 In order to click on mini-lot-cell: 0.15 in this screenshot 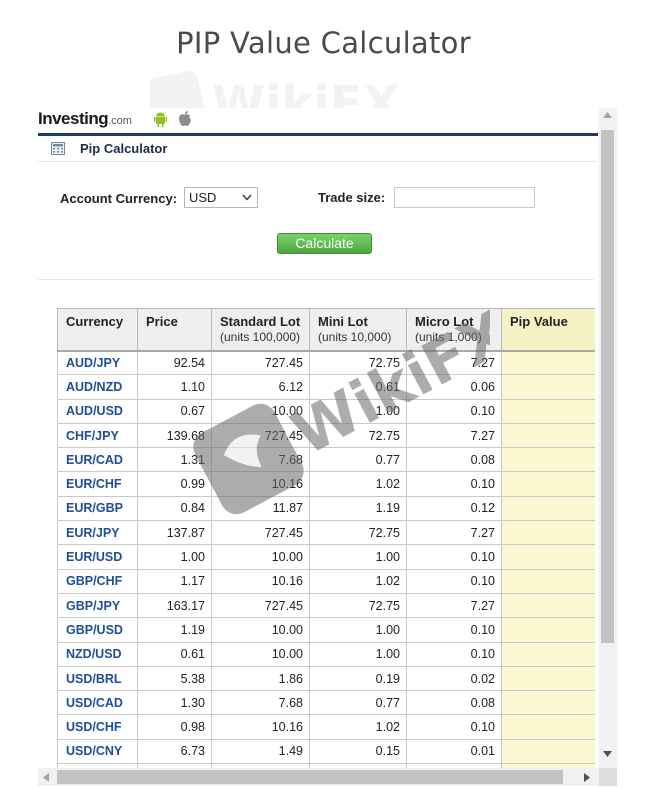, I will do `click(358, 751)`.